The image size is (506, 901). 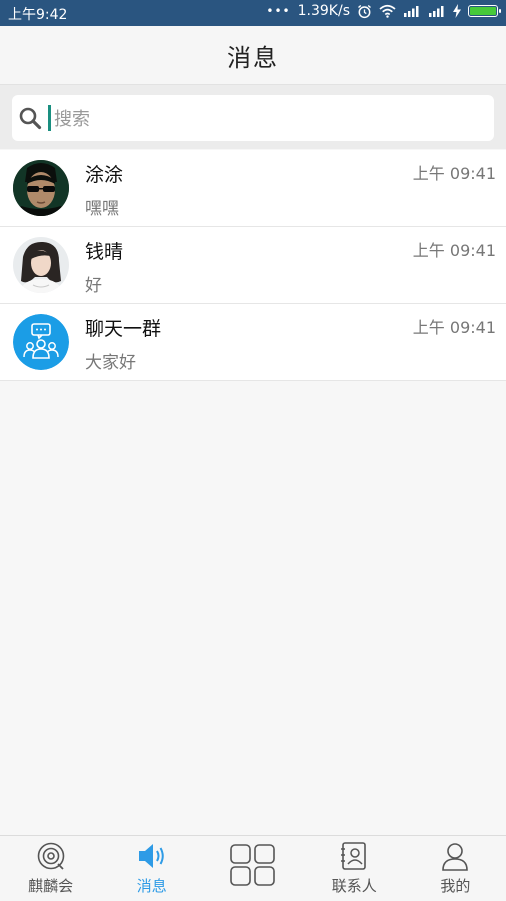 What do you see at coordinates (253, 342) in the screenshot?
I see `conversation-item: 聊天一群 大家好 上午 09:41` at bounding box center [253, 342].